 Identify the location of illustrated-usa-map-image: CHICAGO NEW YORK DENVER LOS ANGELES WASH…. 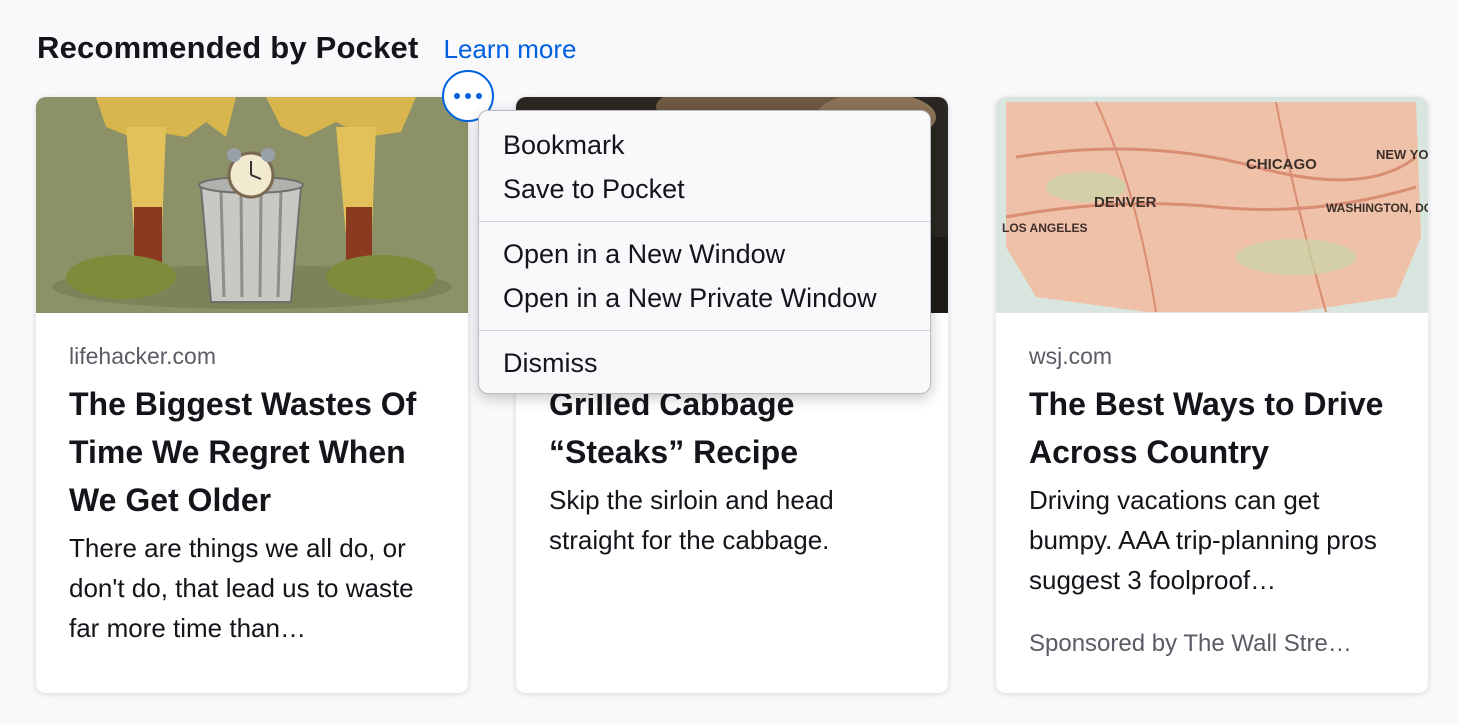
(1212, 205).